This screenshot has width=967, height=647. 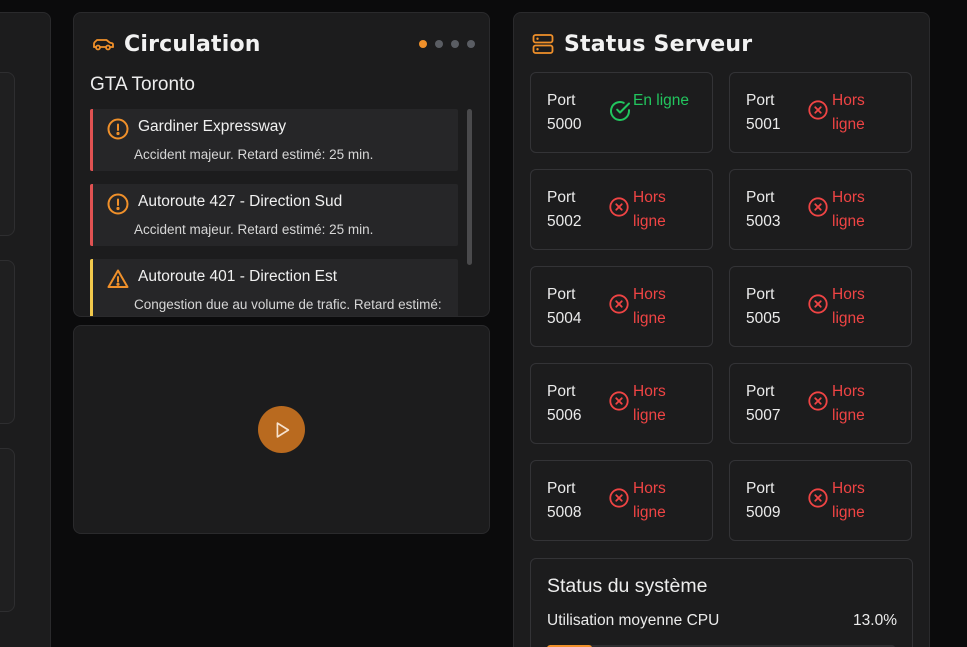 I want to click on play-icon, so click(x=282, y=429).